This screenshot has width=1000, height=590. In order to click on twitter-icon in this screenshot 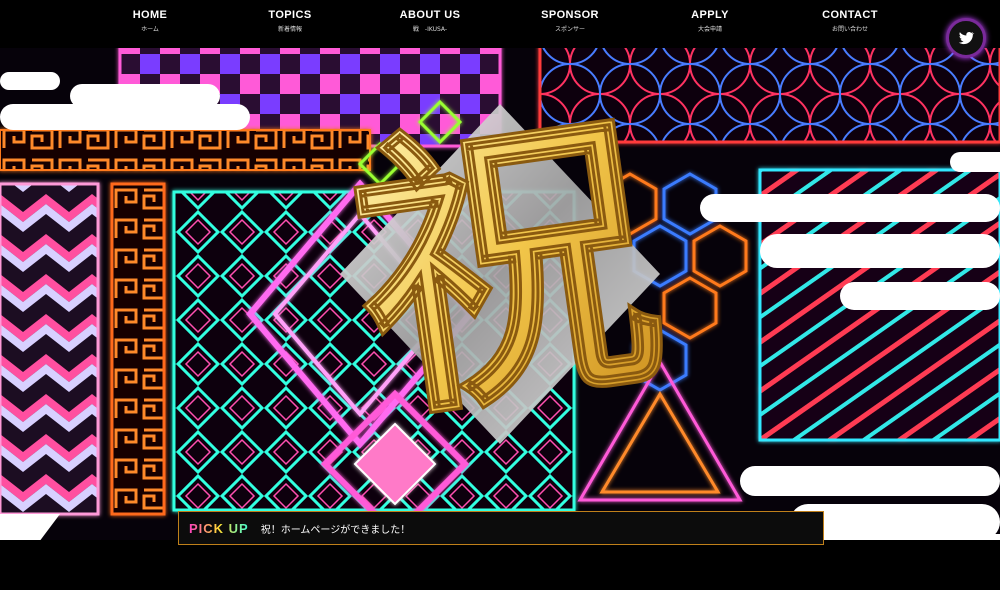, I will do `click(966, 38)`.